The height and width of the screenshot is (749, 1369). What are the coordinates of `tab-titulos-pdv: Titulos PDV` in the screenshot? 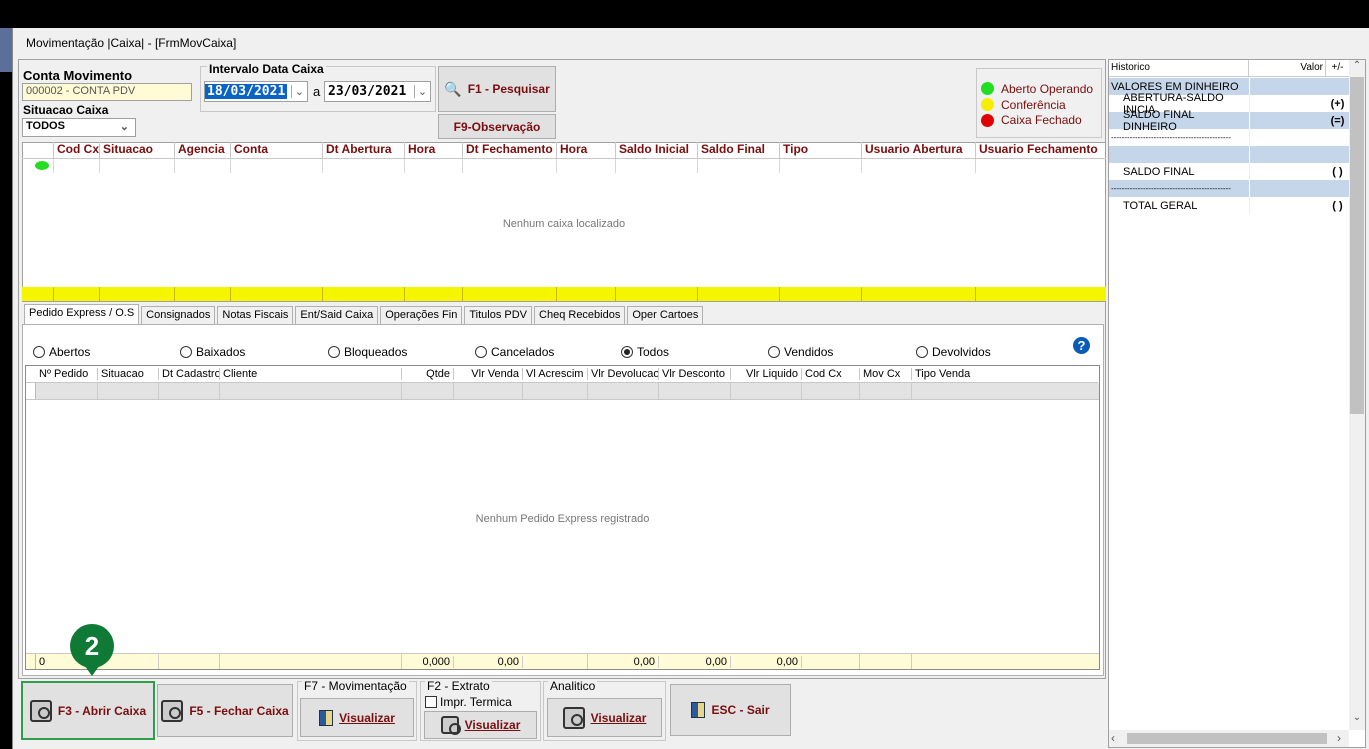 It's located at (498, 315).